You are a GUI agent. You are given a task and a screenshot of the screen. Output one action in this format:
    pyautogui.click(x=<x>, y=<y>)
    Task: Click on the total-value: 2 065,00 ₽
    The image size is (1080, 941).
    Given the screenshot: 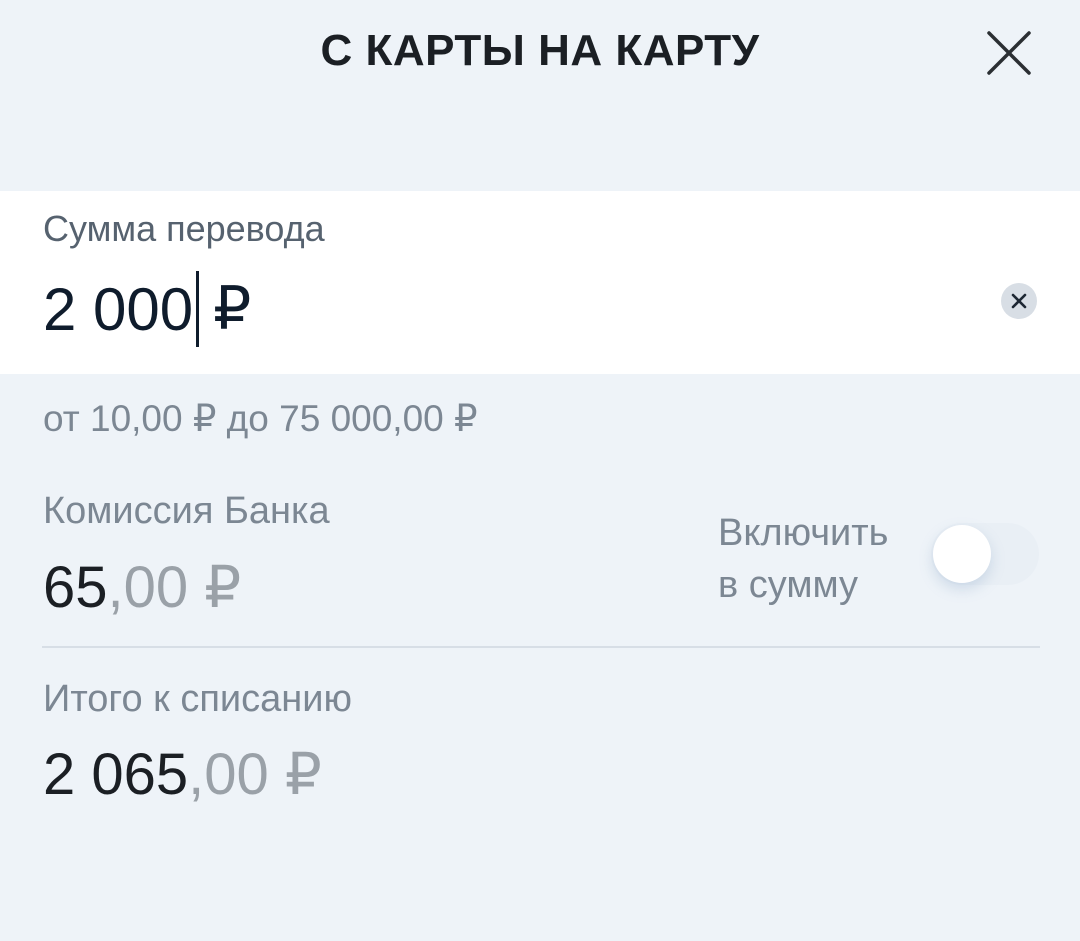 What is the action you would take?
    pyautogui.click(x=182, y=774)
    